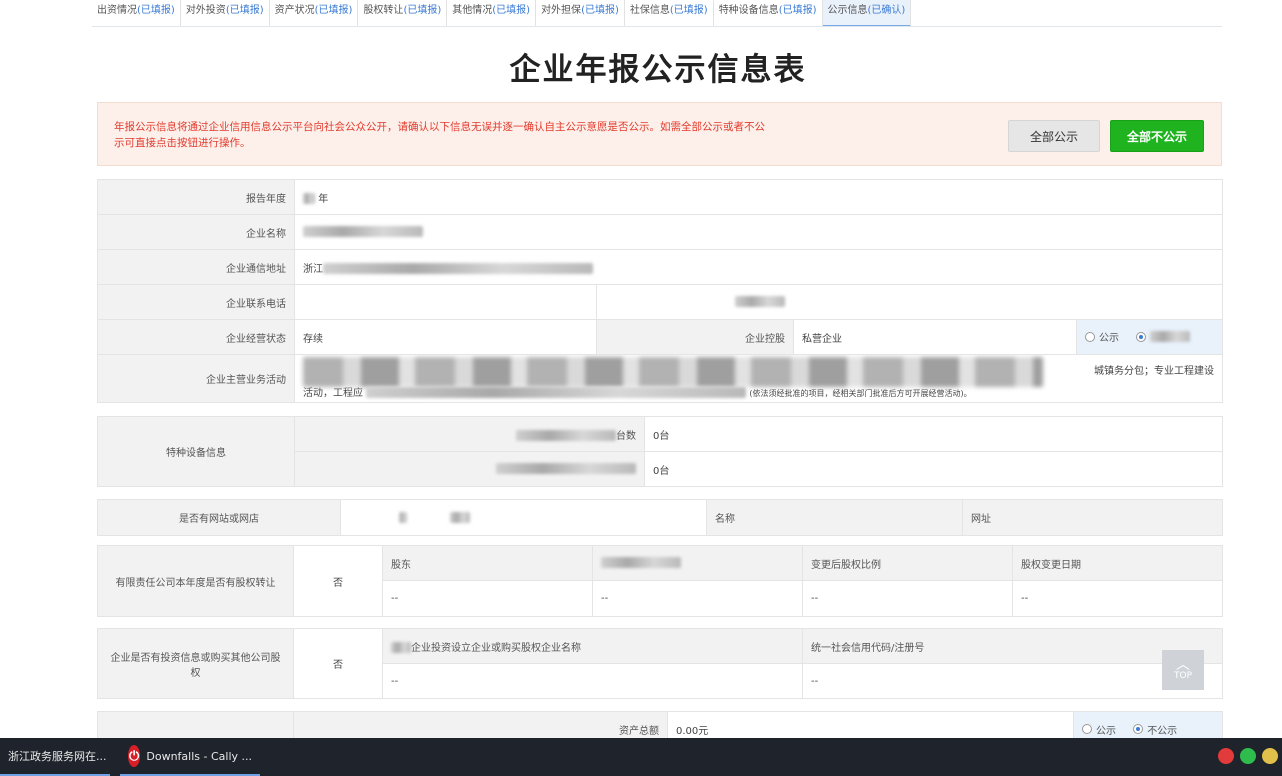 Image resolution: width=1282 pixels, height=776 pixels. Describe the element at coordinates (205, 10) in the screenshot. I see `tab-label: 对外投资` at that location.